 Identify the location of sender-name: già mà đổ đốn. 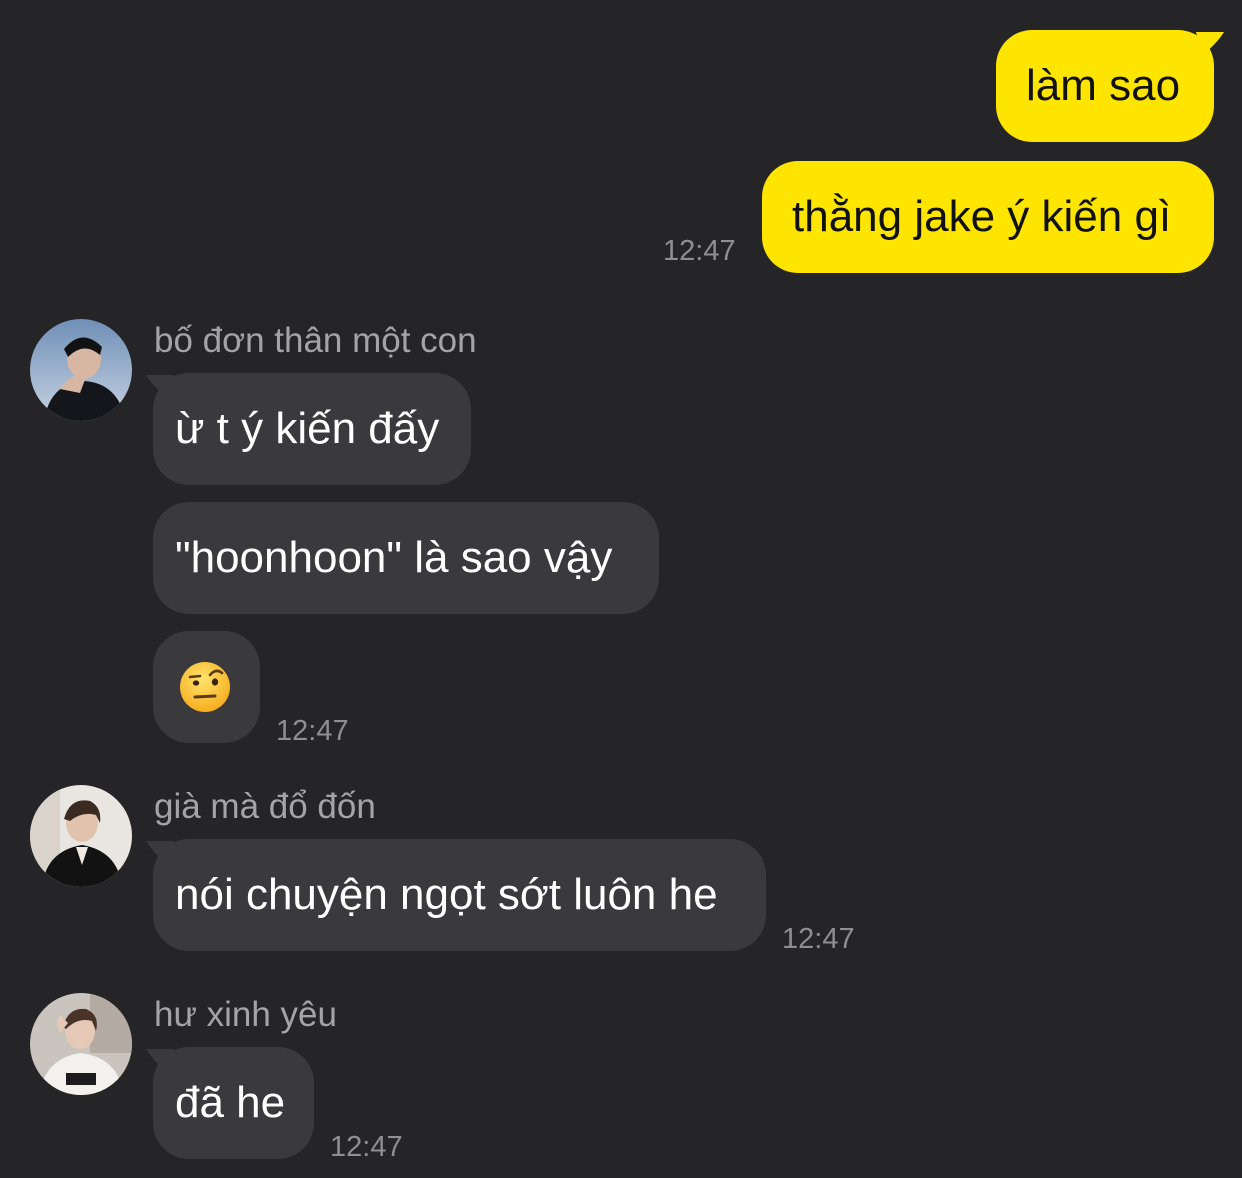
(265, 806).